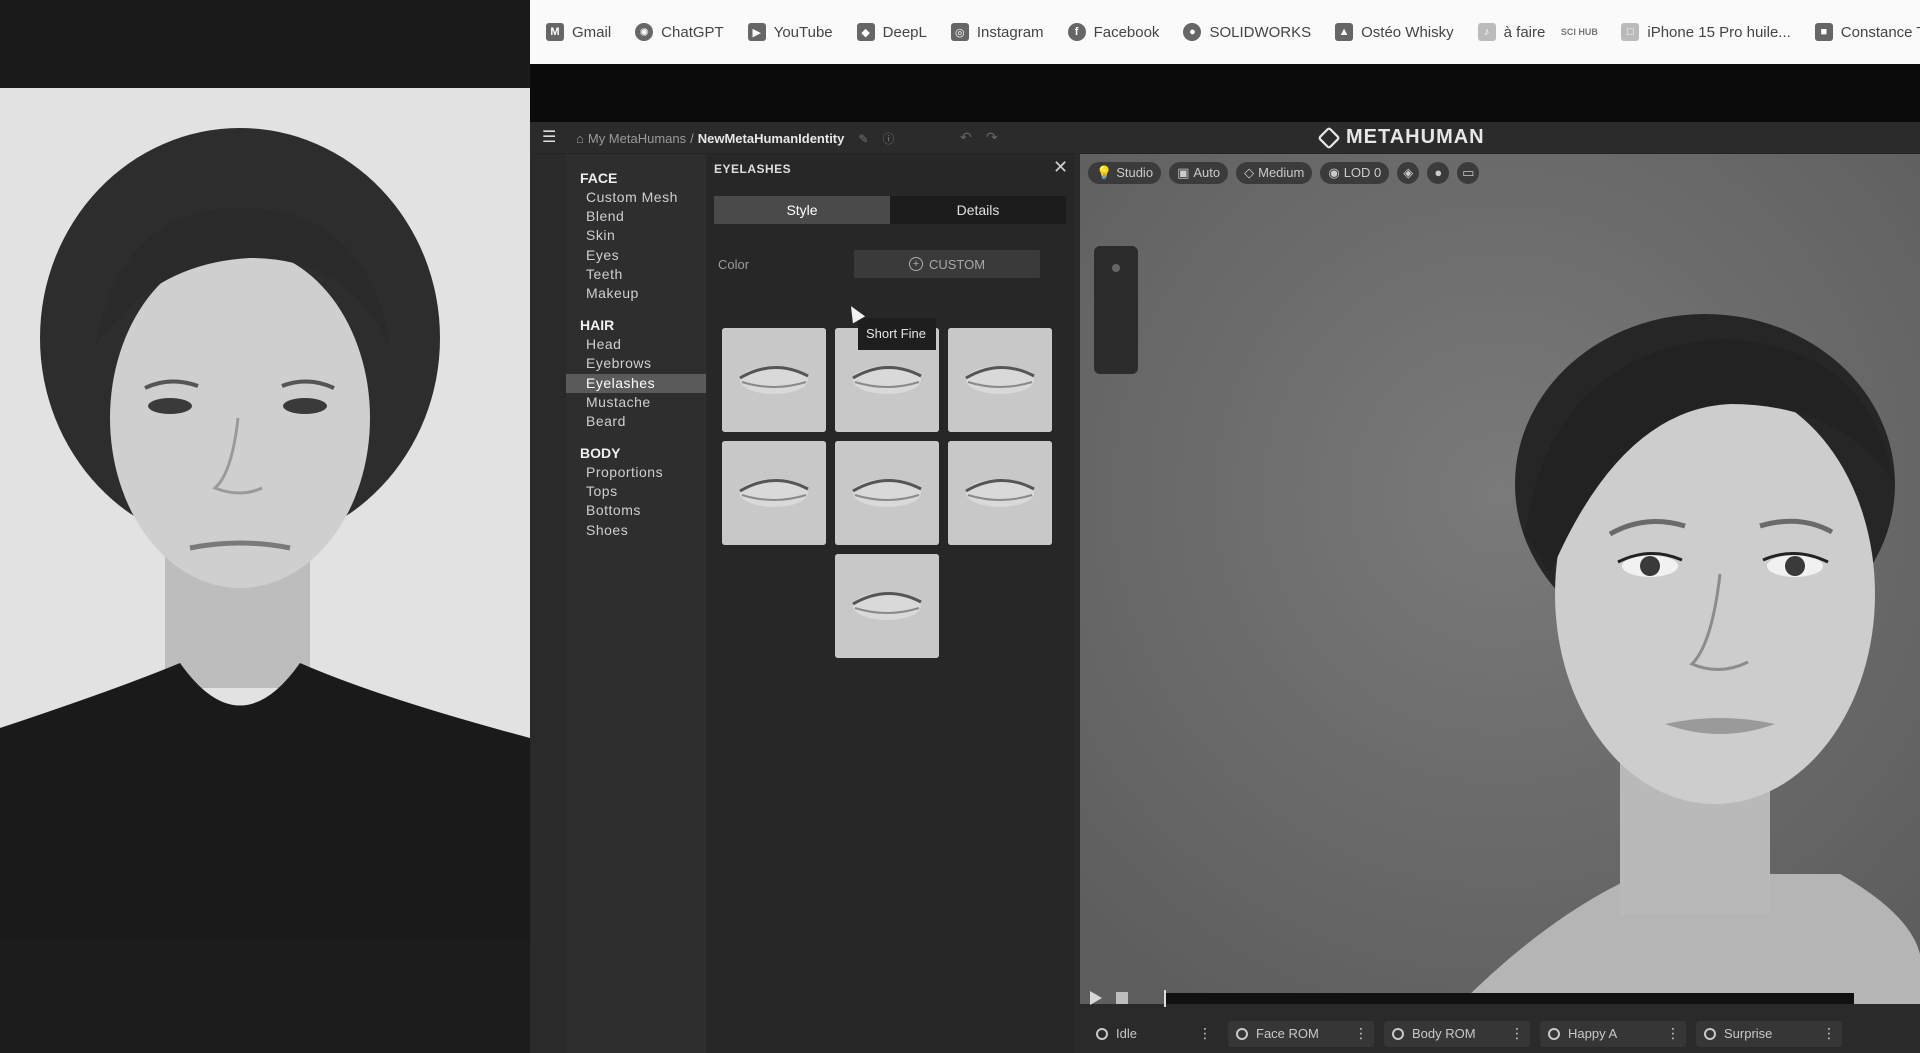 The height and width of the screenshot is (1053, 1920). What do you see at coordinates (888, 138) in the screenshot?
I see `info-icon: ⓘ` at bounding box center [888, 138].